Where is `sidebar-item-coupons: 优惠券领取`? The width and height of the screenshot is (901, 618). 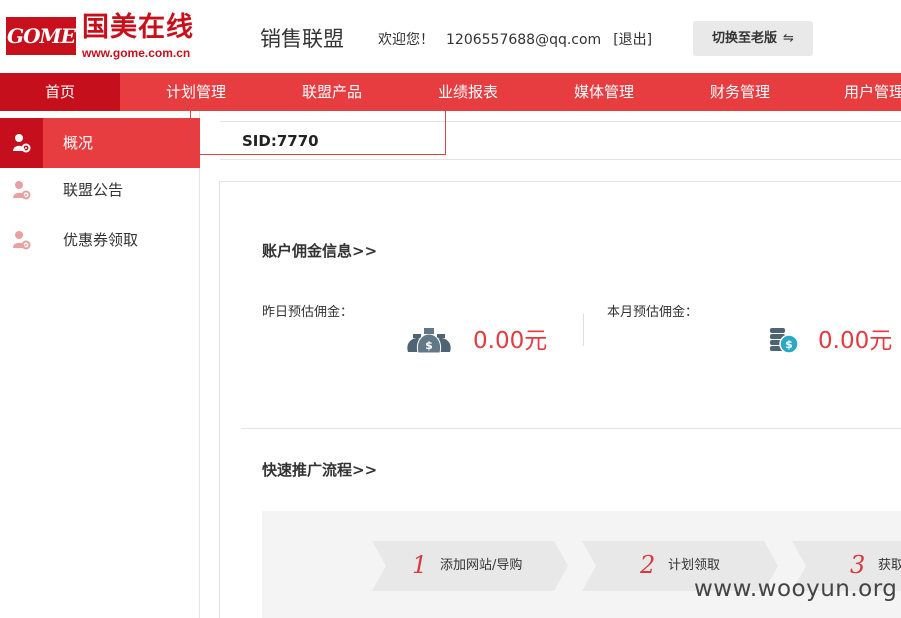
sidebar-item-coupons: 优惠券领取 is located at coordinates (100, 240).